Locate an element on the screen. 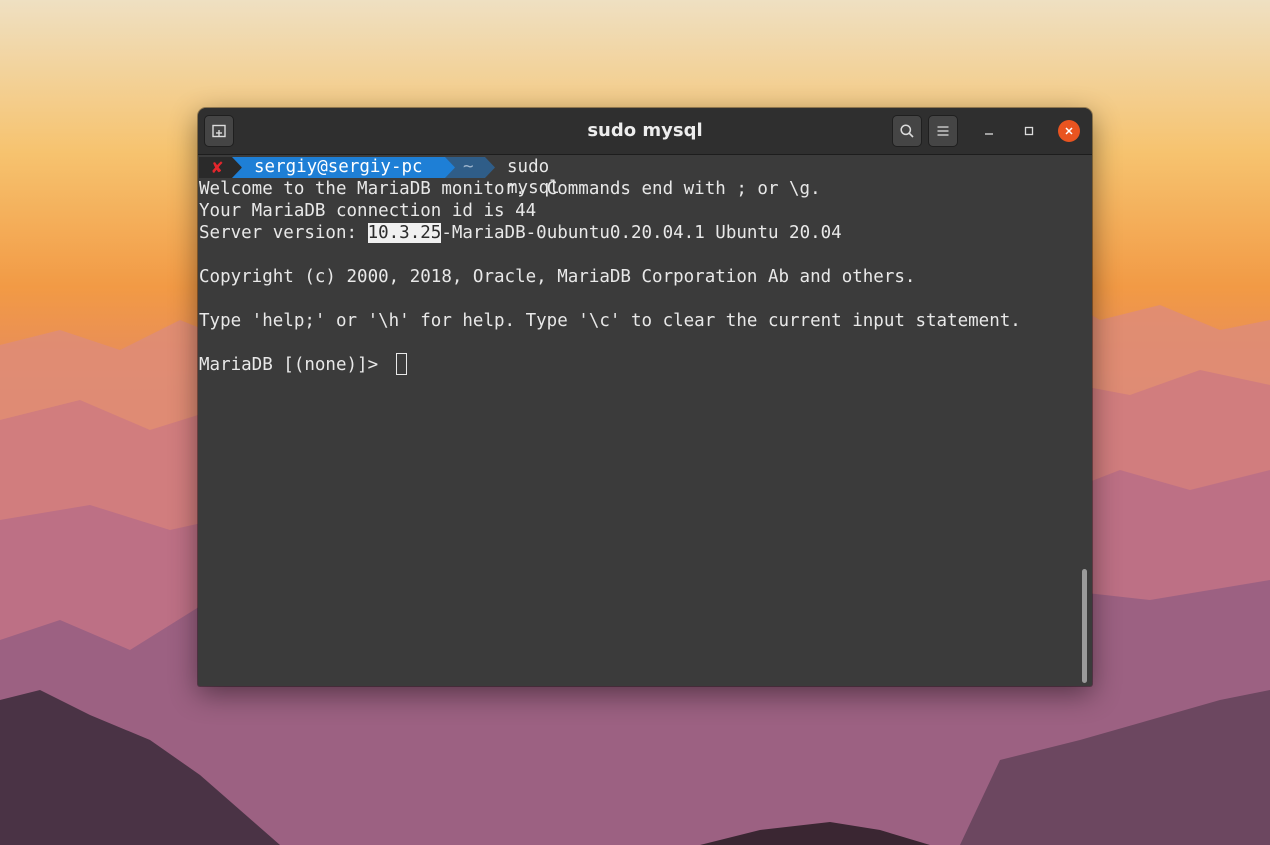 Image resolution: width=1270 pixels, height=845 pixels. search-icon is located at coordinates (907, 131).